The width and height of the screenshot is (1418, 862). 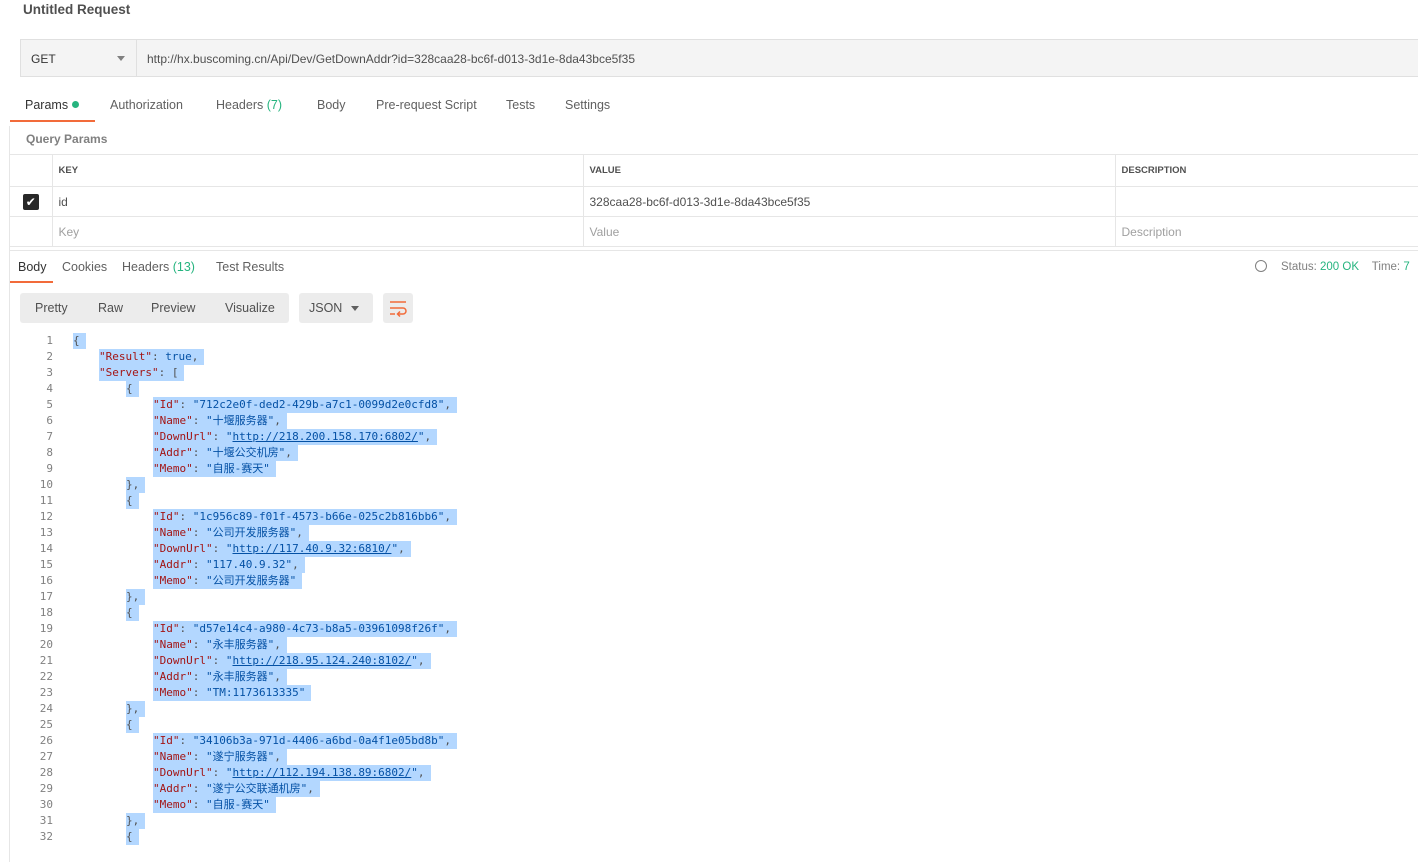 I want to click on tab-response-body: Body, so click(x=32, y=267).